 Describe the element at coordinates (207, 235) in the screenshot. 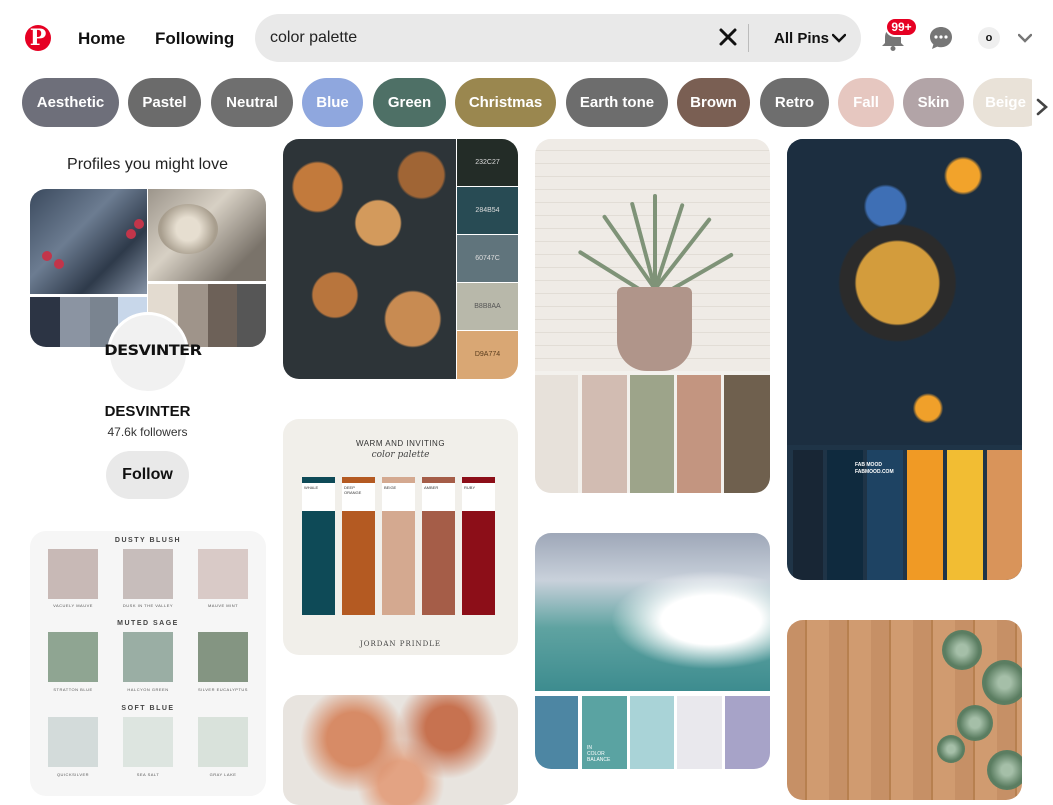

I see `cover-image-yarn` at that location.